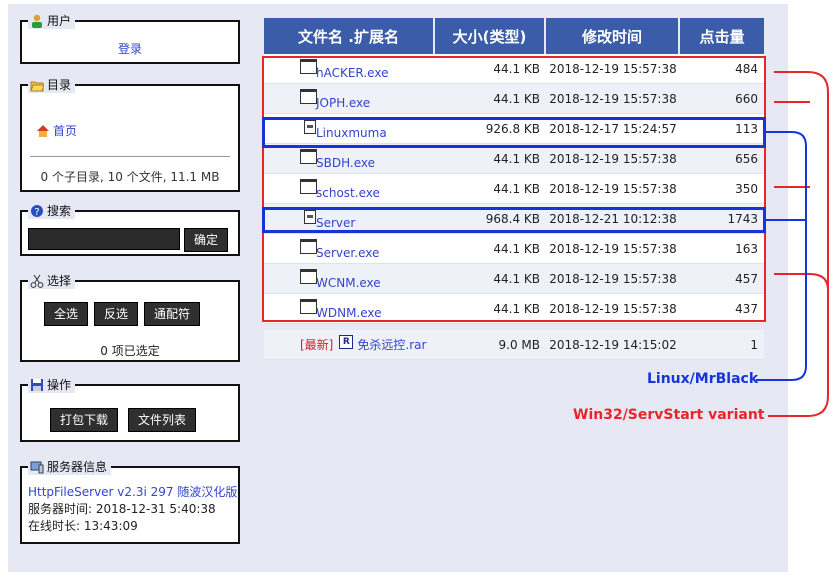 The width and height of the screenshot is (839, 578). What do you see at coordinates (43, 131) in the screenshot?
I see `home-icon` at bounding box center [43, 131].